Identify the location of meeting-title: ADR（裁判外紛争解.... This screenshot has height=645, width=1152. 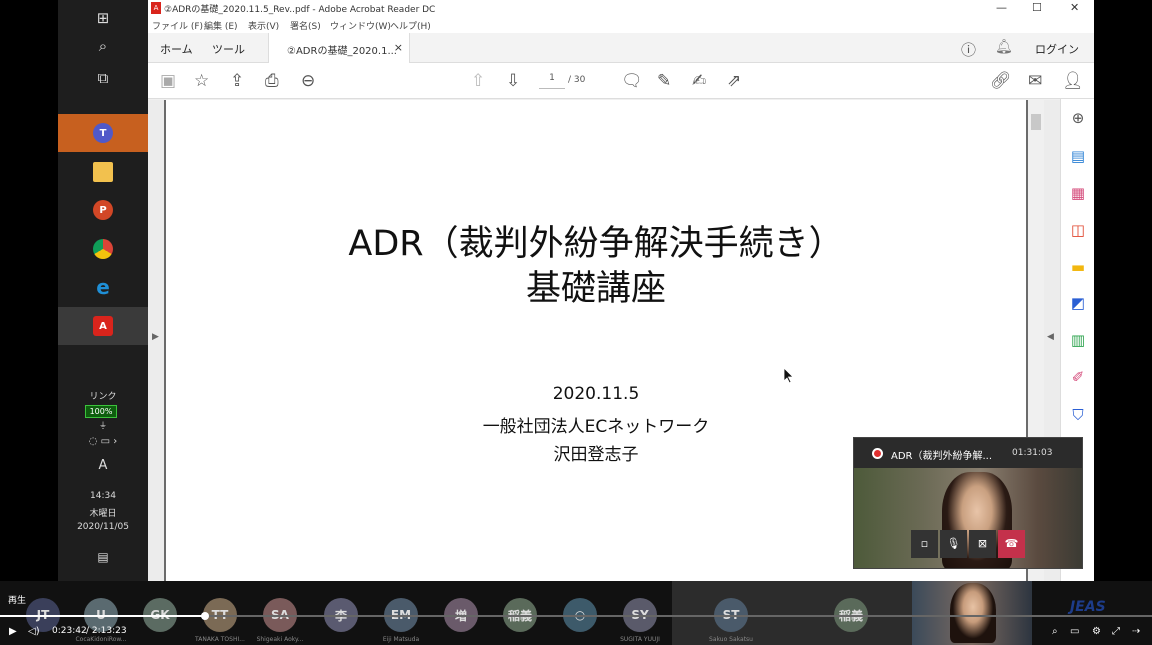
(942, 456).